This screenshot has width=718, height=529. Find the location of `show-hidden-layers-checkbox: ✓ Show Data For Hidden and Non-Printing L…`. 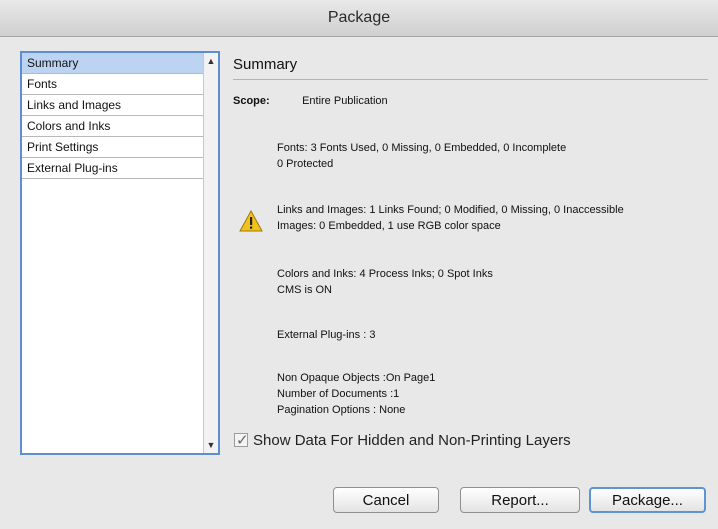

show-hidden-layers-checkbox: ✓ Show Data For Hidden and Non-Printing L… is located at coordinates (402, 440).